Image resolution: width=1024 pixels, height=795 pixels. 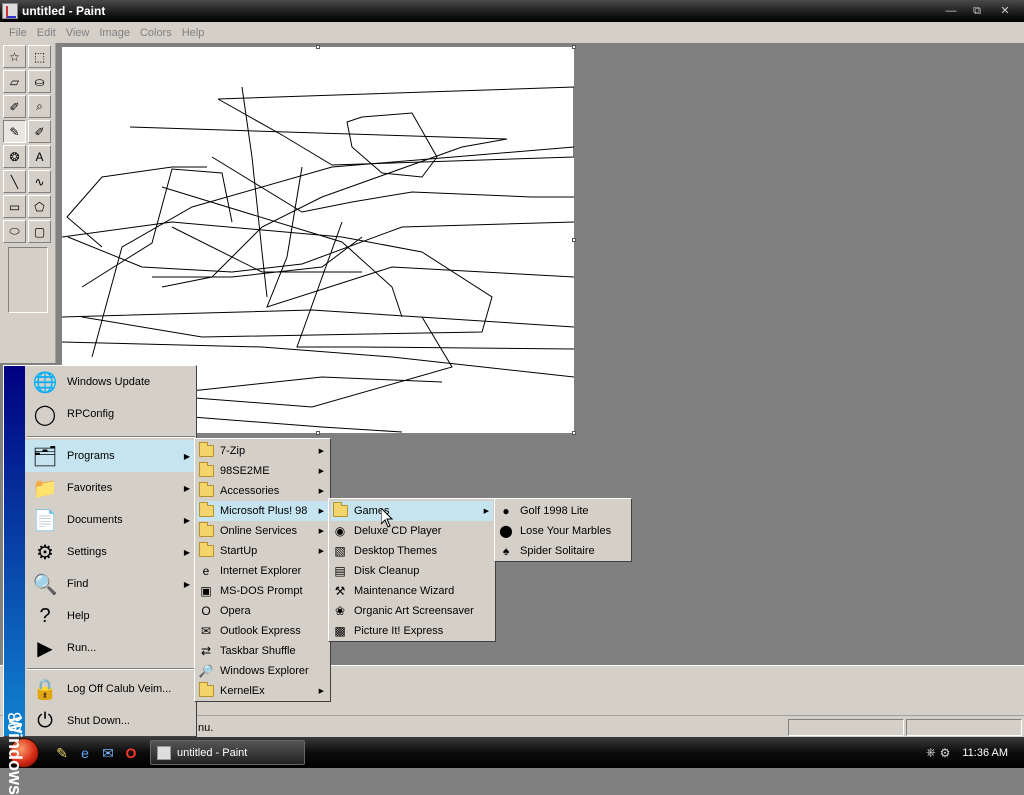 I want to click on pick-color-tool: ✐, so click(x=14, y=106).